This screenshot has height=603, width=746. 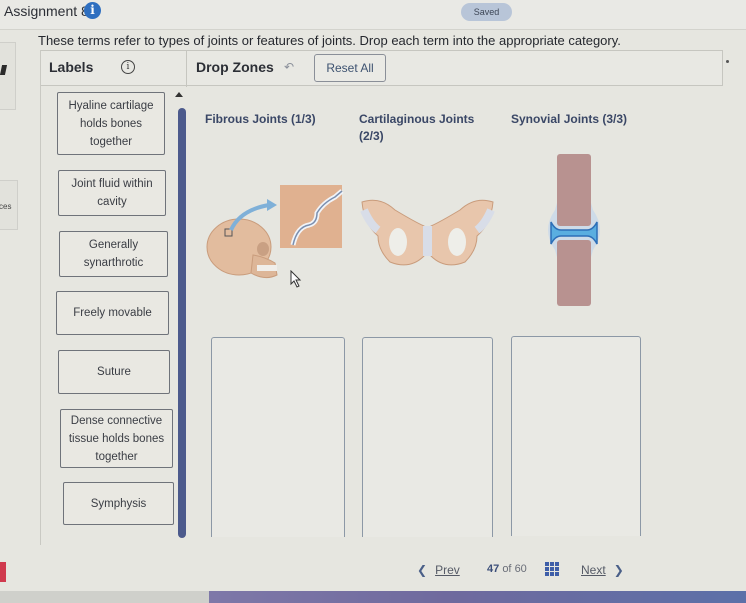 I want to click on label-card: Generally synarthrotic, so click(x=113, y=254).